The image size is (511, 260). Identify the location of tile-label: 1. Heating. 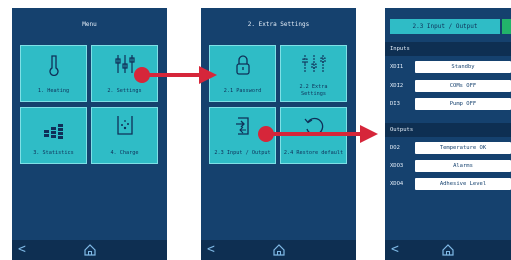
(53, 91).